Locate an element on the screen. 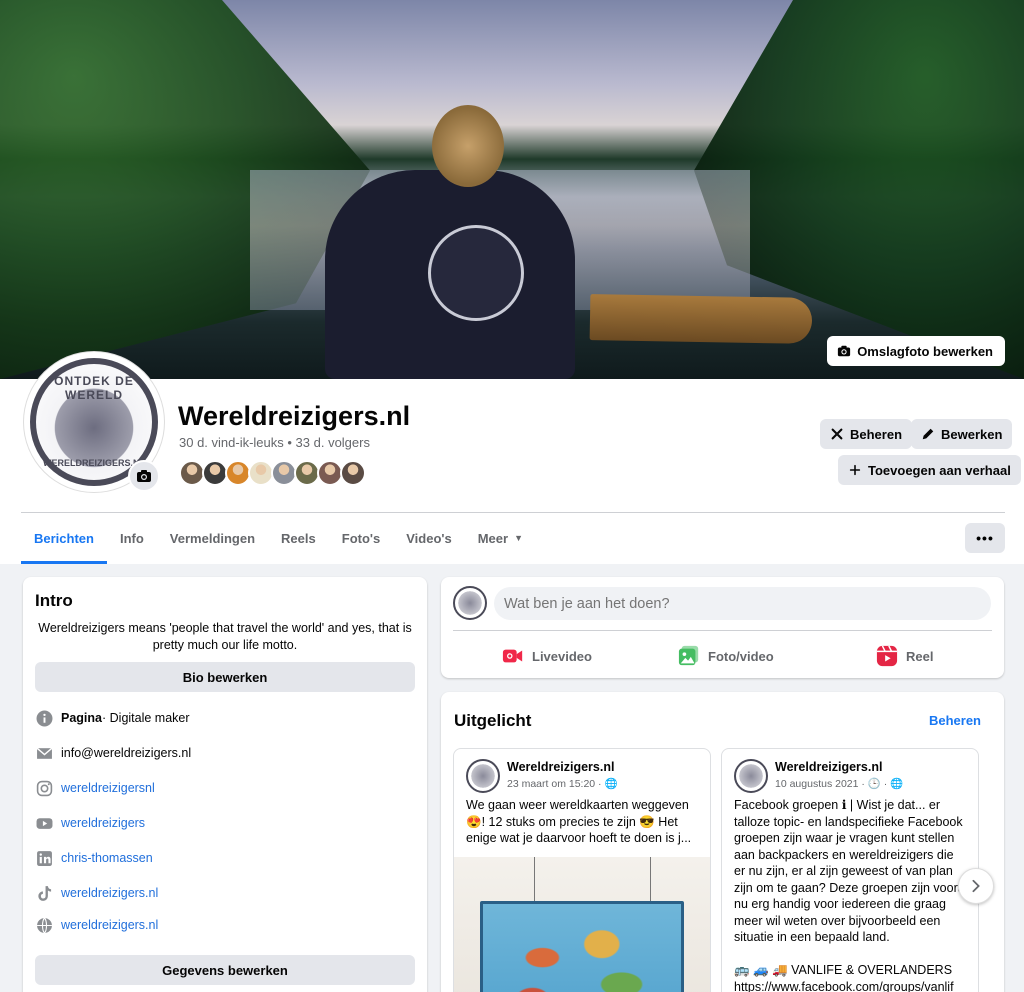 The width and height of the screenshot is (1024, 992). globe-icon is located at coordinates (44, 925).